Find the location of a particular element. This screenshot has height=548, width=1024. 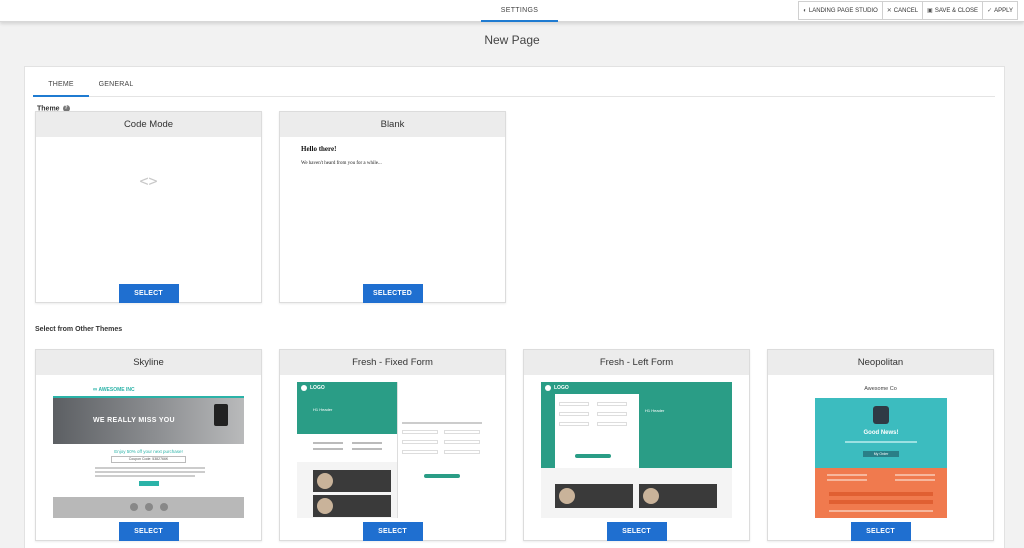

preview-company: Awesome Co is located at coordinates (880, 389).